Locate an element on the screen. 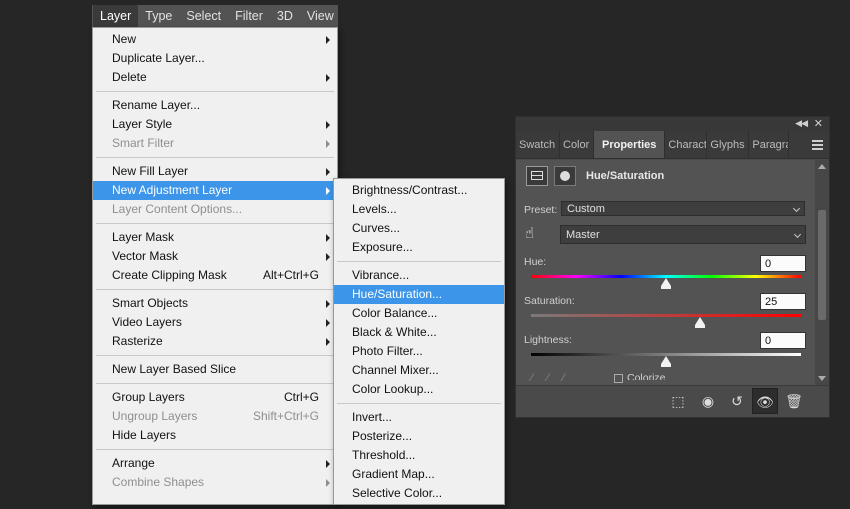 The width and height of the screenshot is (850, 509). menu-item-rasterize: Rasterize is located at coordinates (215, 341).